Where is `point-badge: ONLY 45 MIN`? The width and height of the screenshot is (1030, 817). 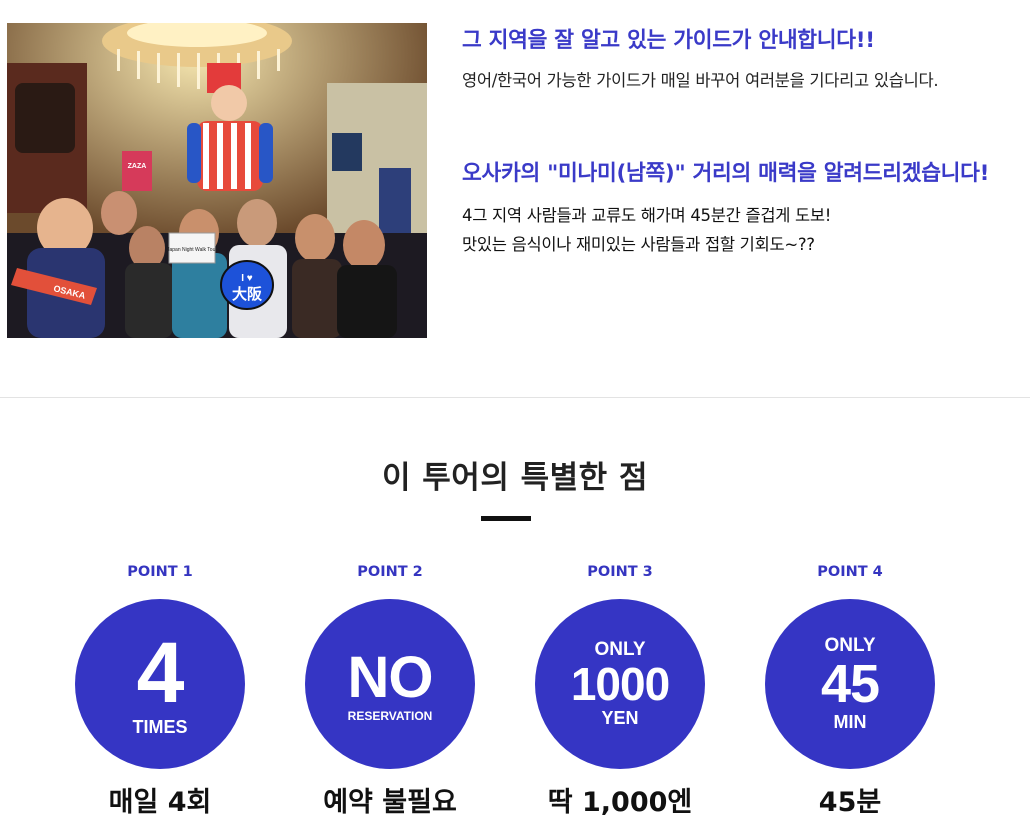
point-badge: ONLY 45 MIN is located at coordinates (850, 684).